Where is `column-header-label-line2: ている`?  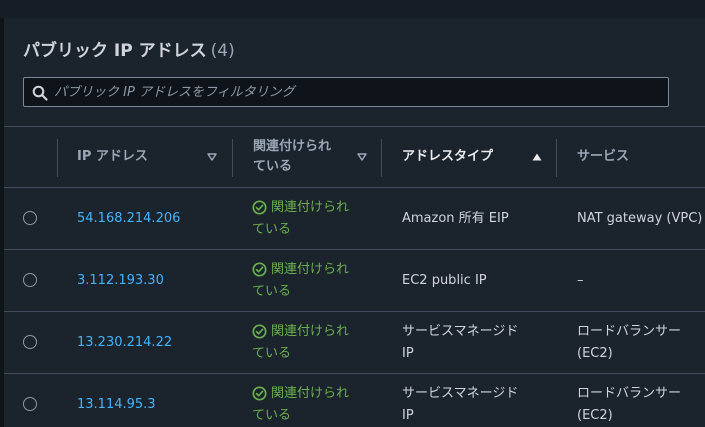 column-header-label-line2: ている is located at coordinates (273, 166).